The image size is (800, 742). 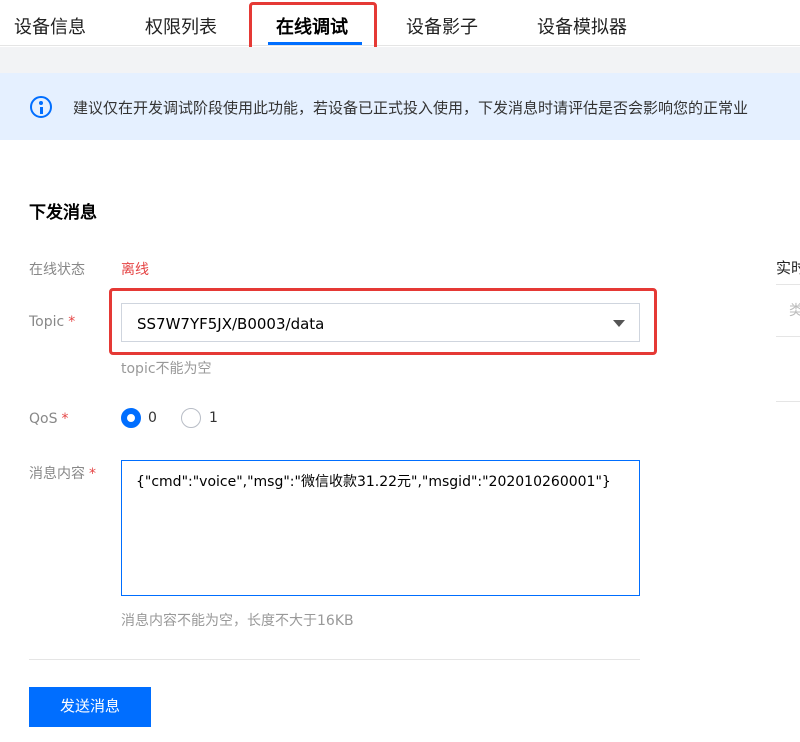 What do you see at coordinates (619, 323) in the screenshot?
I see `caret-down-icon` at bounding box center [619, 323].